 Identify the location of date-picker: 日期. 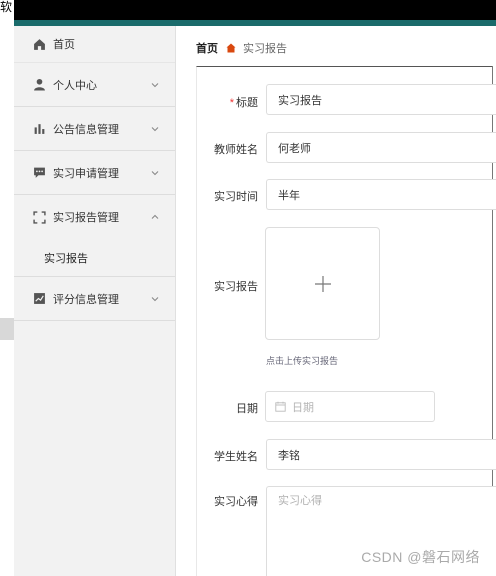
(350, 406).